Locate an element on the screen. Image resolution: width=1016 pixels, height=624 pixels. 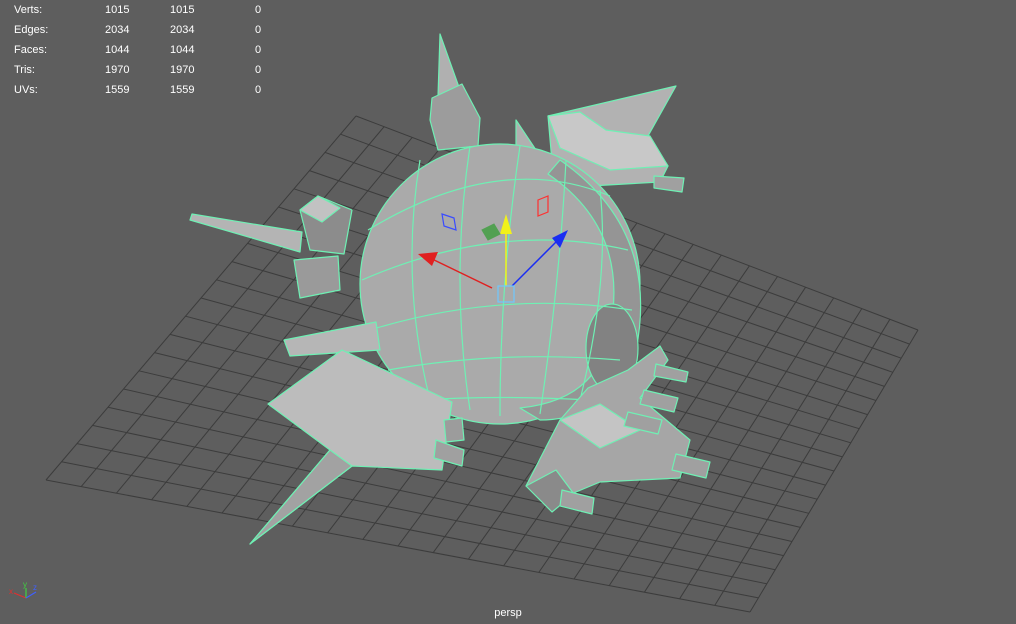
hud-value-object: 1015 is located at coordinates (117, 10).